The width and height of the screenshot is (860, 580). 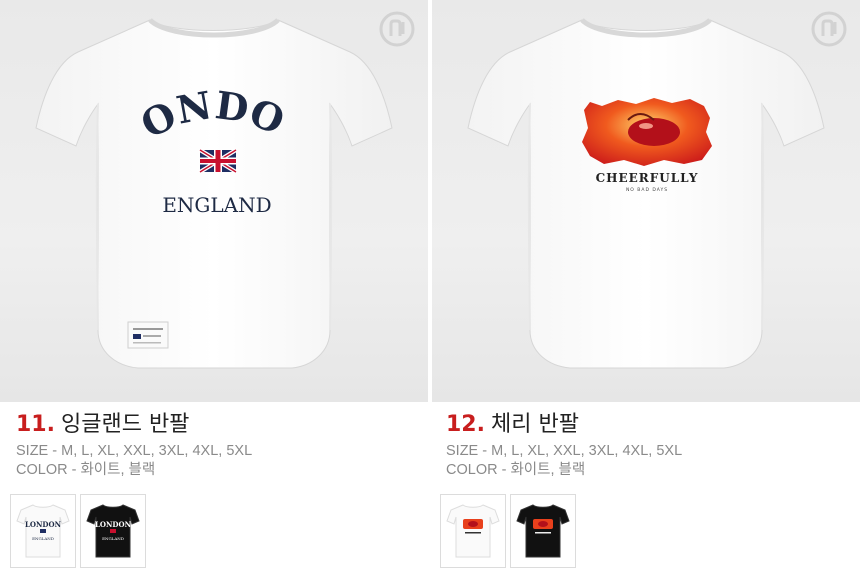 I want to click on product-title: 11. 잉글랜드 반팔, so click(x=134, y=425).